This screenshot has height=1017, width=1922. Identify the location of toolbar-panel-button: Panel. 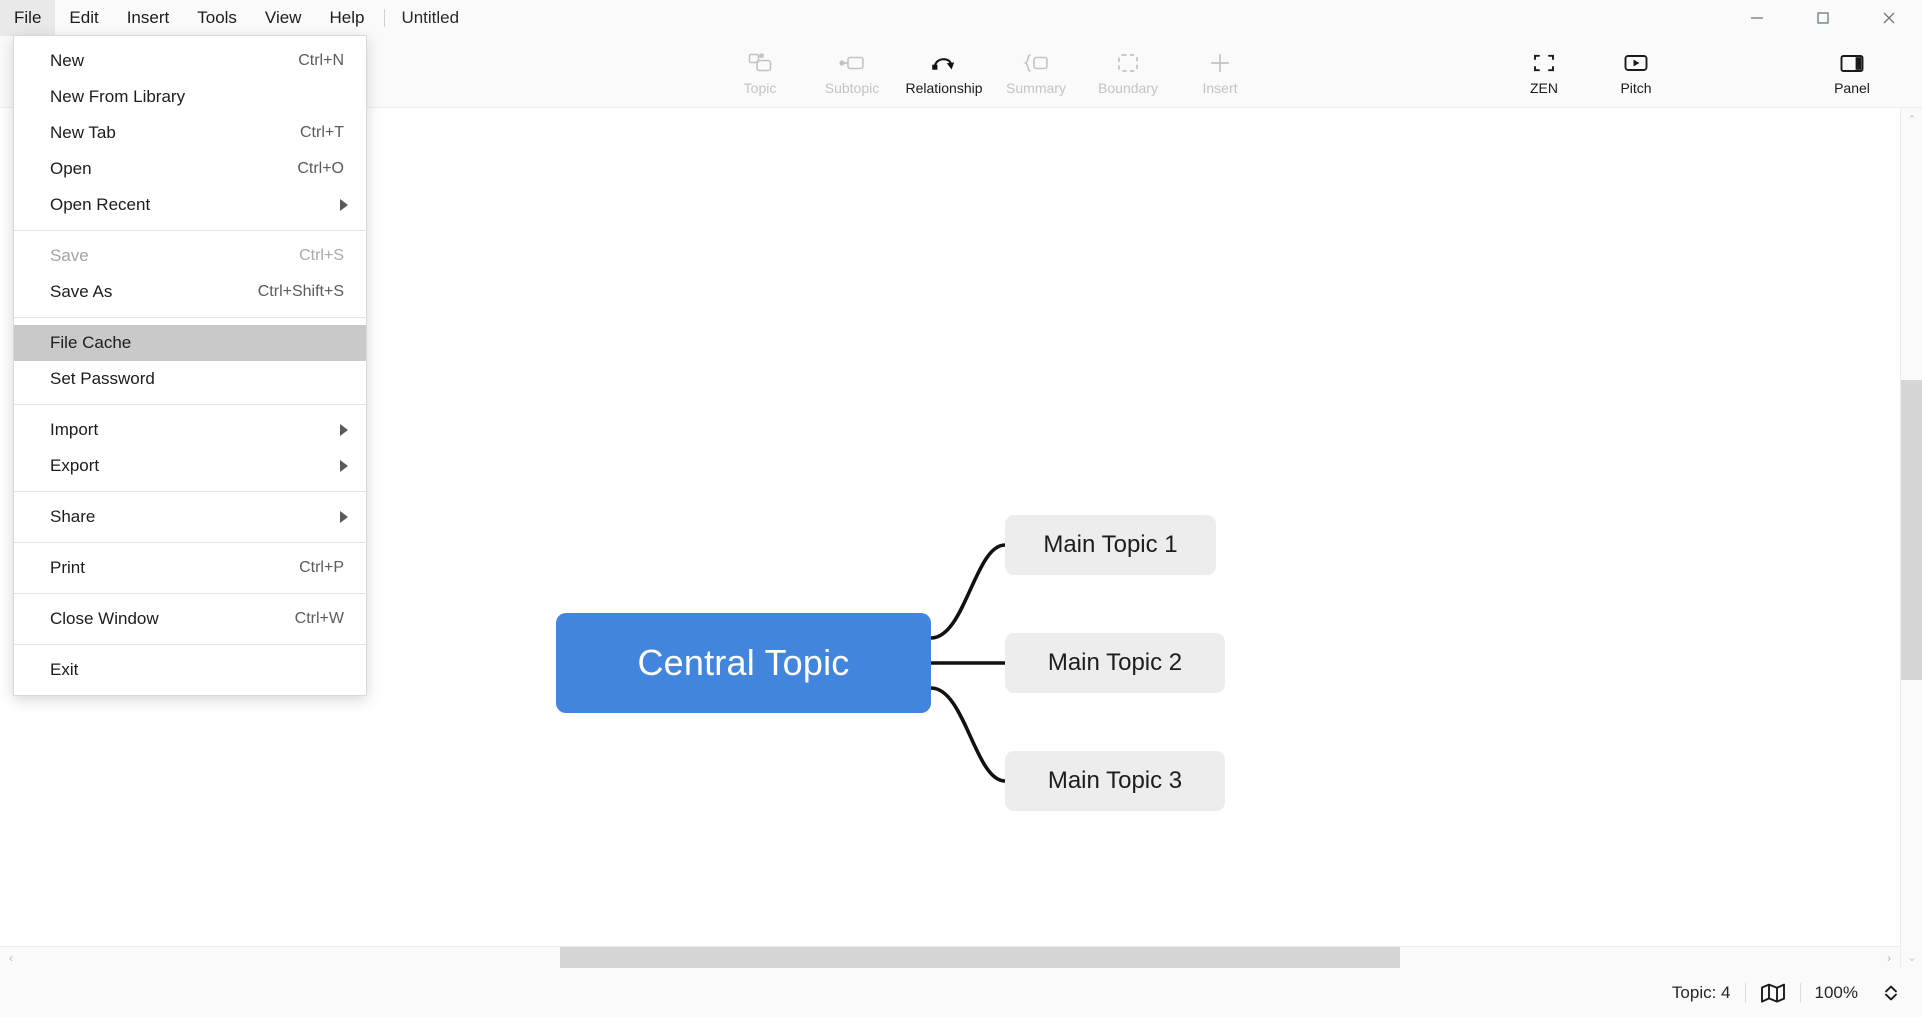
(1852, 72).